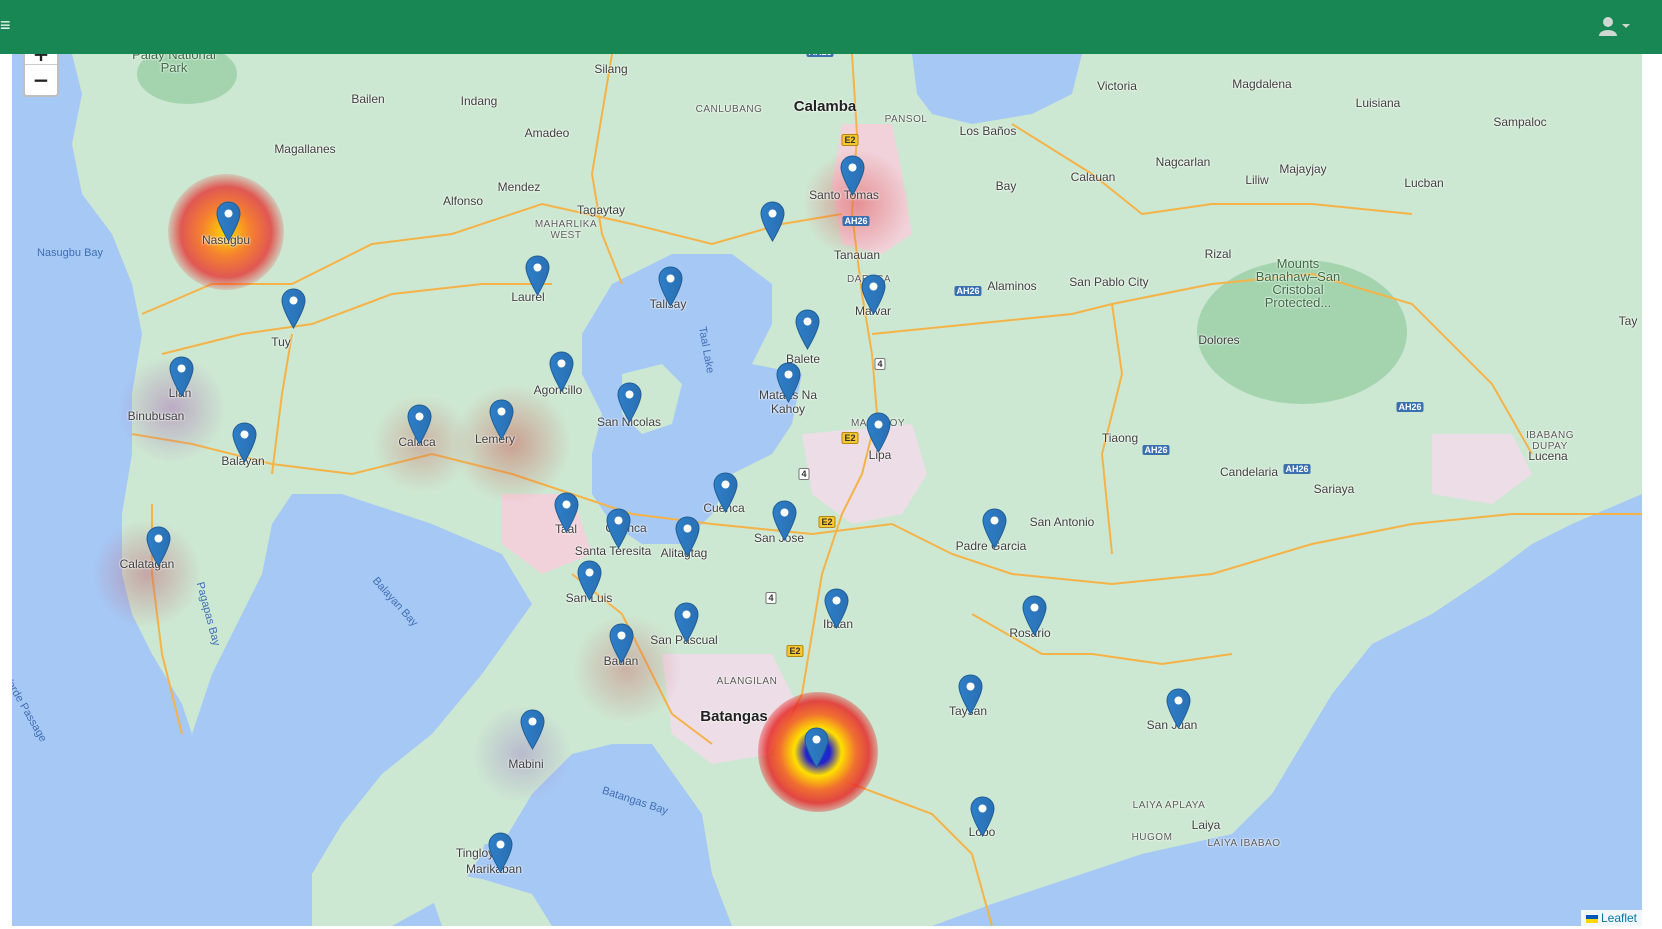  I want to click on place-label: Alfonso, so click(463, 201).